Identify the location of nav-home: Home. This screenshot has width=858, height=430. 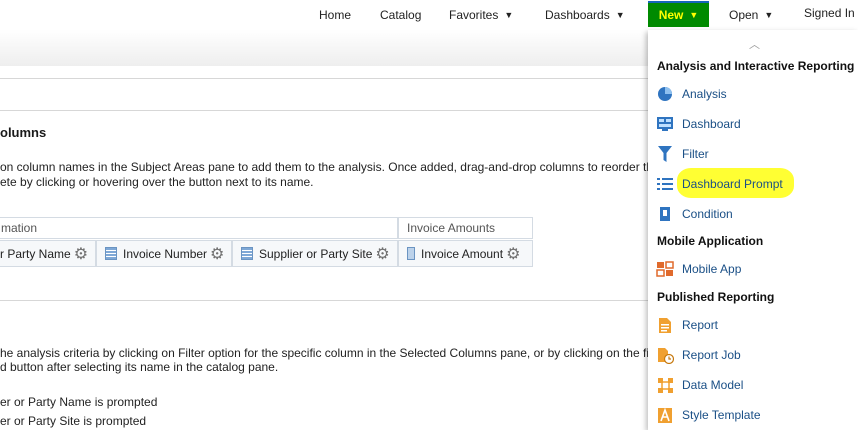
(335, 15).